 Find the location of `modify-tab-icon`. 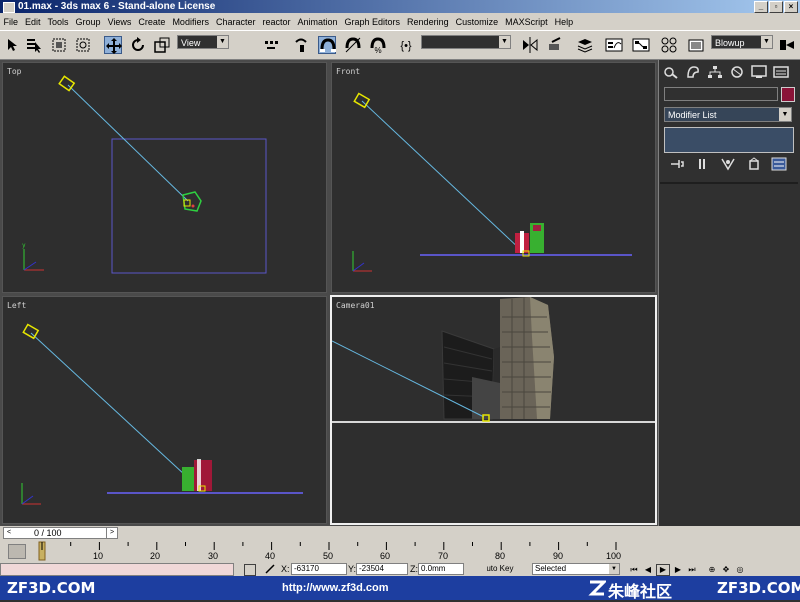

modify-tab-icon is located at coordinates (693, 72).